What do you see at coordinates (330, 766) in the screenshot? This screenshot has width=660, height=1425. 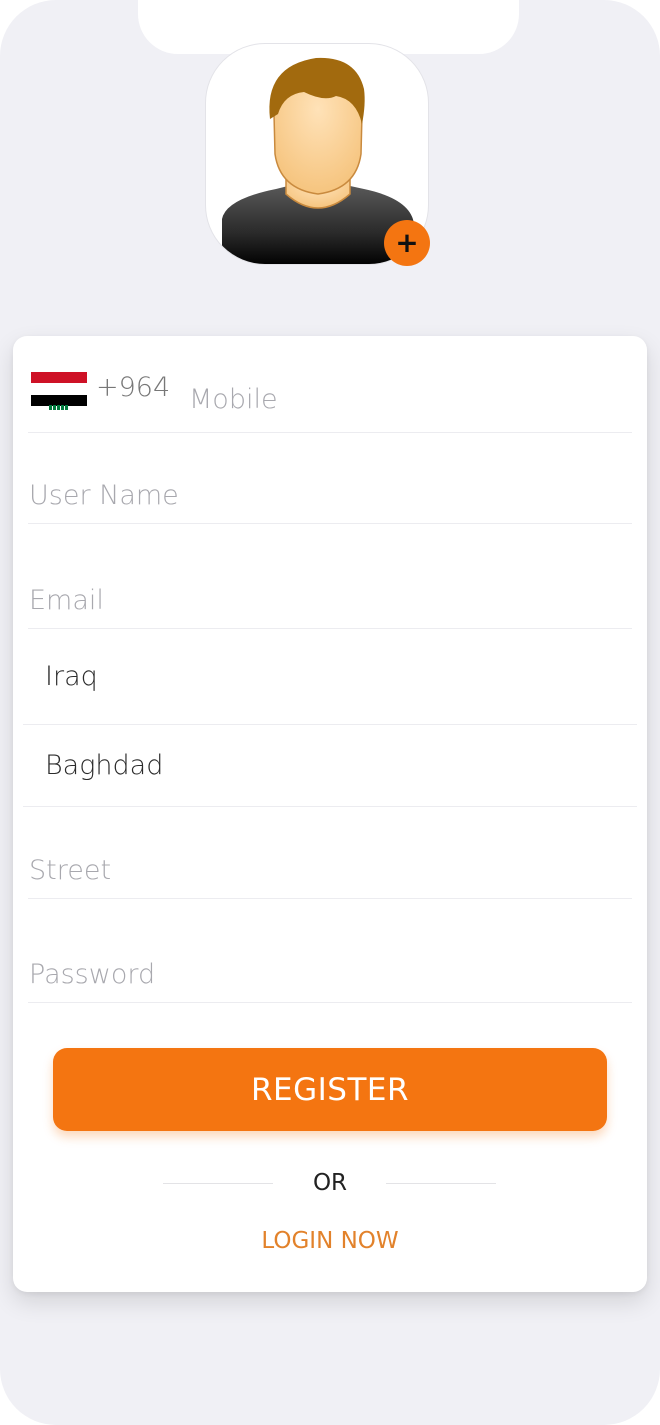 I see `city-select: Baghdad` at bounding box center [330, 766].